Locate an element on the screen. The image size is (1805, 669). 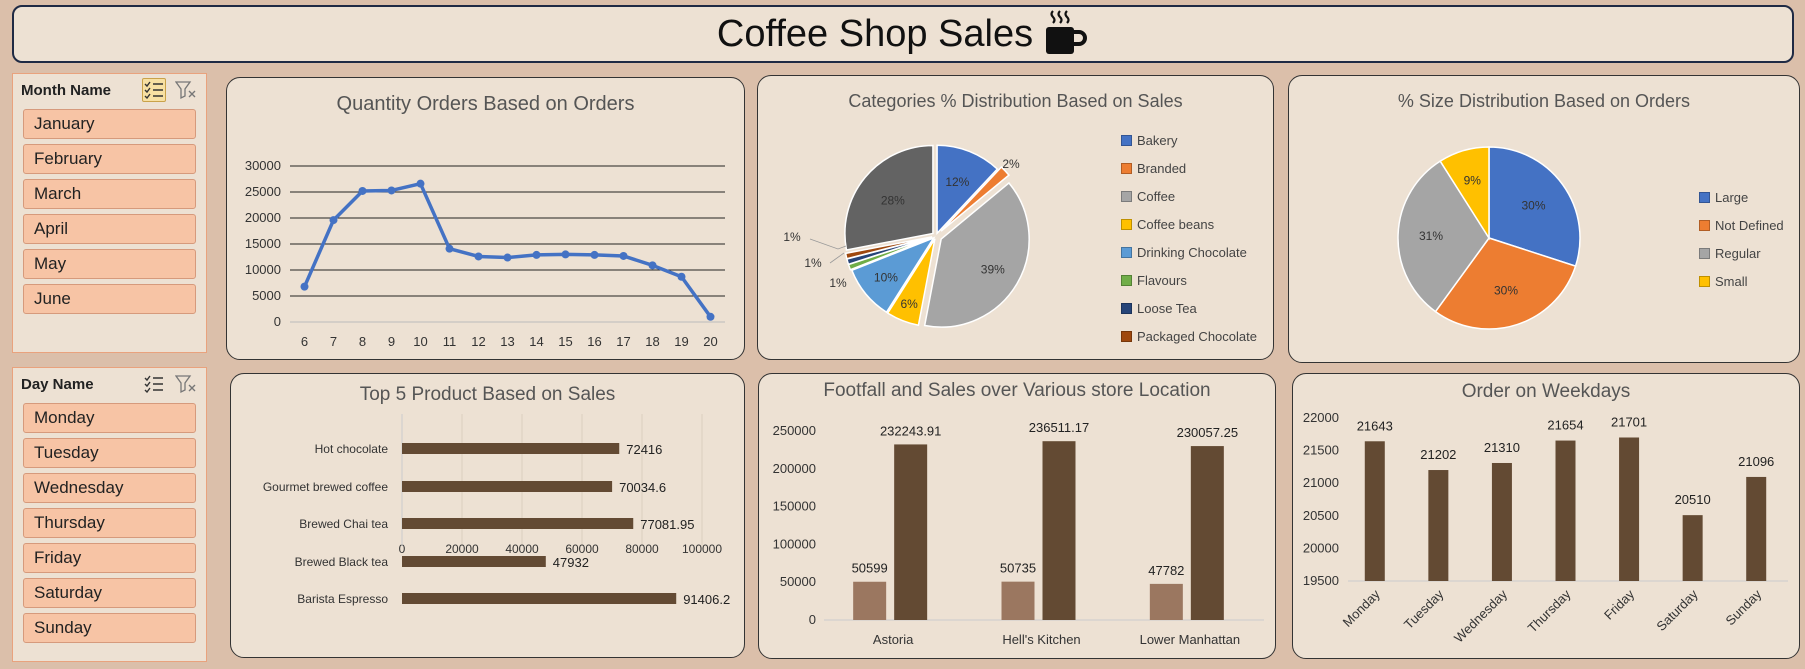
data-label: 20510 is located at coordinates (1693, 499).